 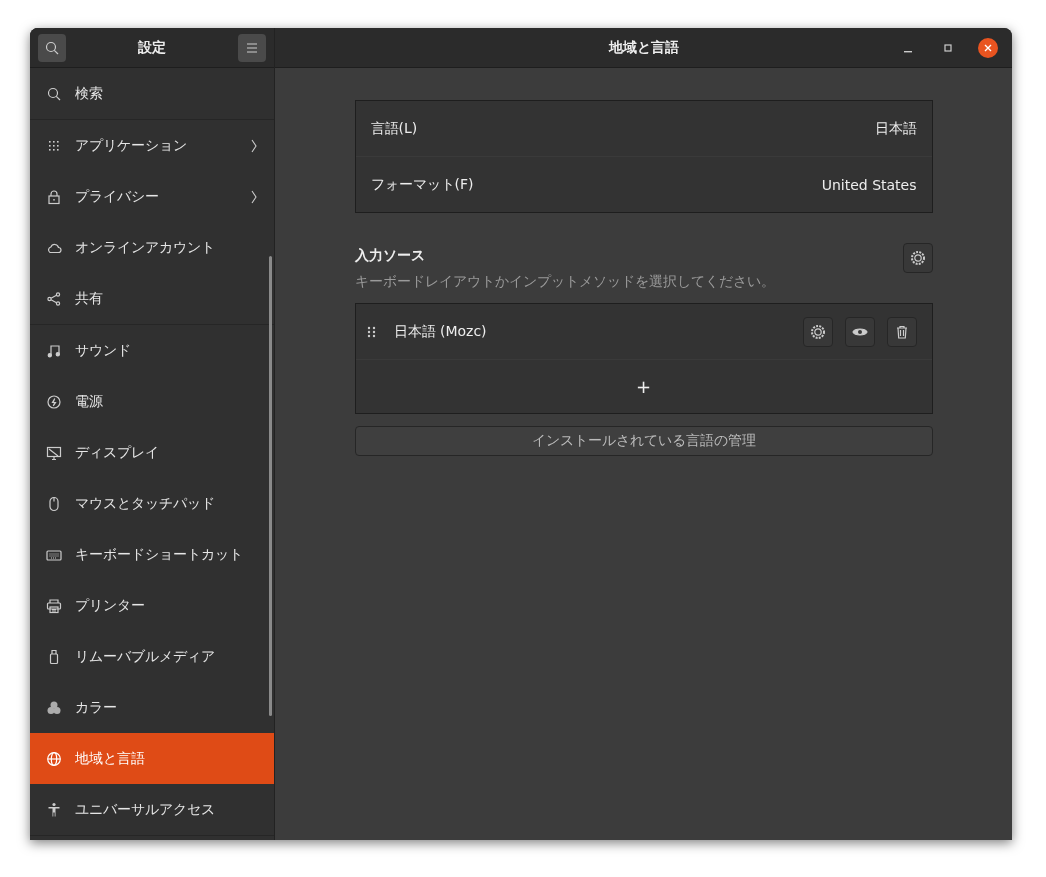 I want to click on power-icon, so click(x=54, y=401).